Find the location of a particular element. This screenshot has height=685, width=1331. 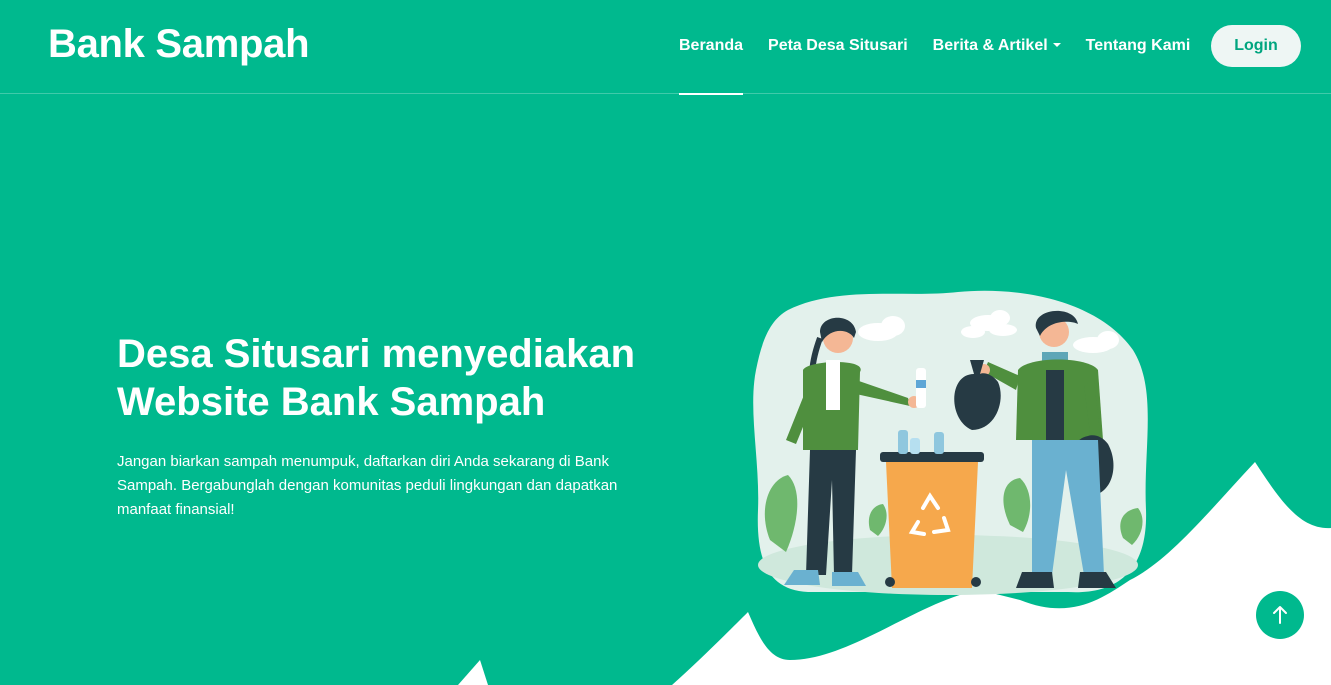

nav-item-berita-artikel: Berita & Artikel is located at coordinates (997, 47).